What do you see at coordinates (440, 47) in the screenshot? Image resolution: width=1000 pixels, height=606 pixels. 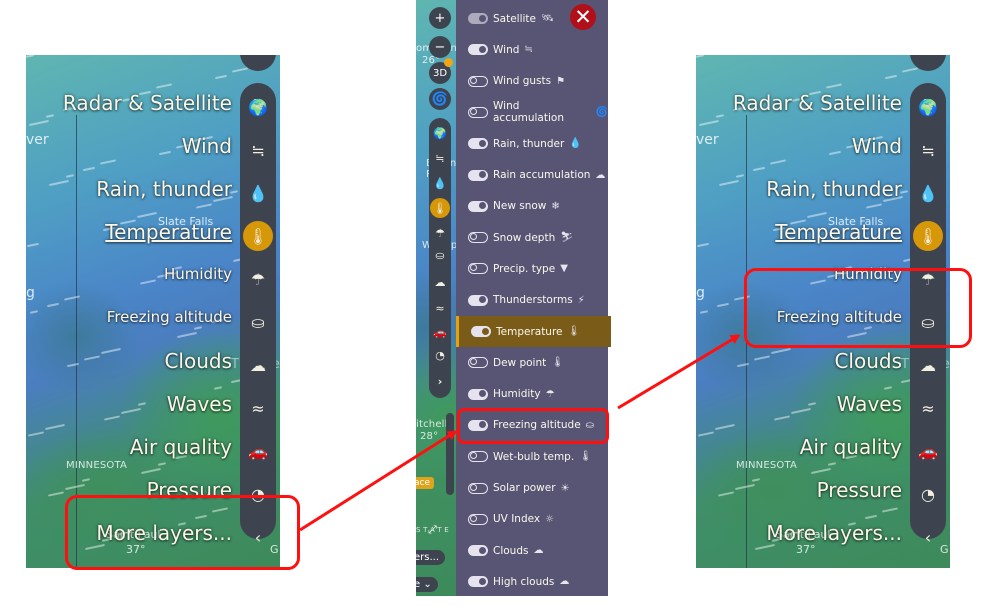 I see `zoom-out-button: −` at bounding box center [440, 47].